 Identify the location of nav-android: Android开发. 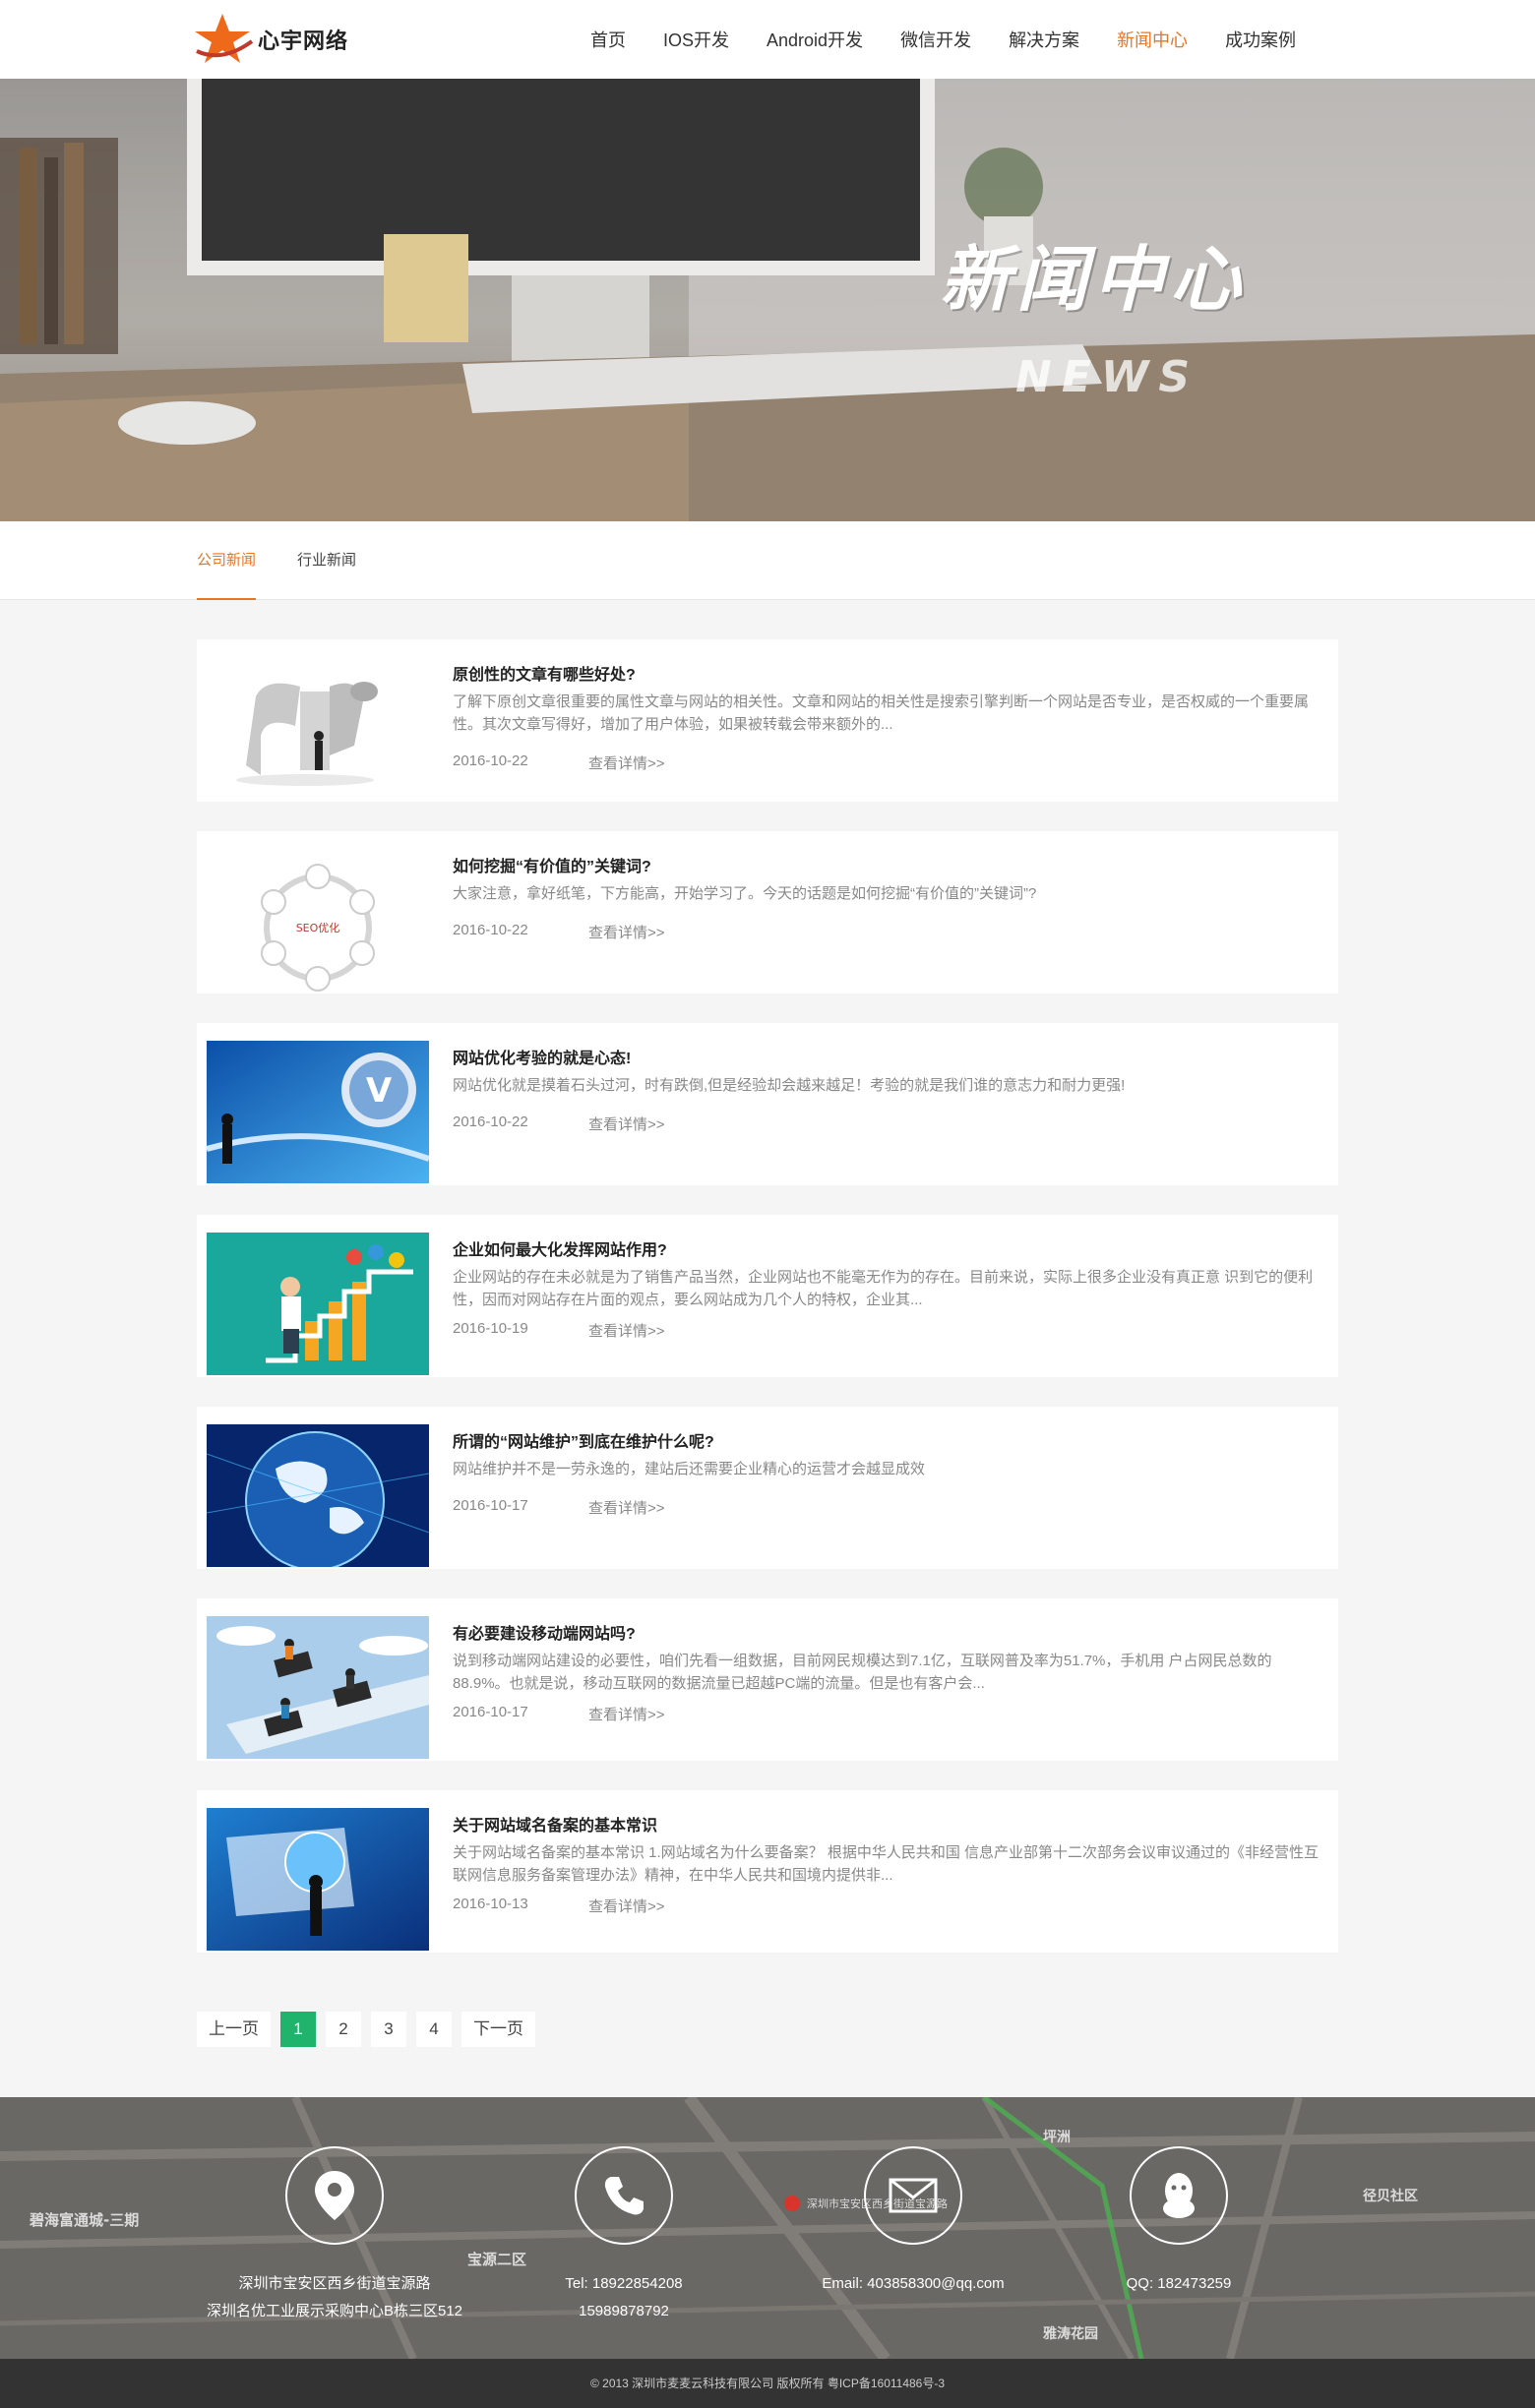
(815, 39).